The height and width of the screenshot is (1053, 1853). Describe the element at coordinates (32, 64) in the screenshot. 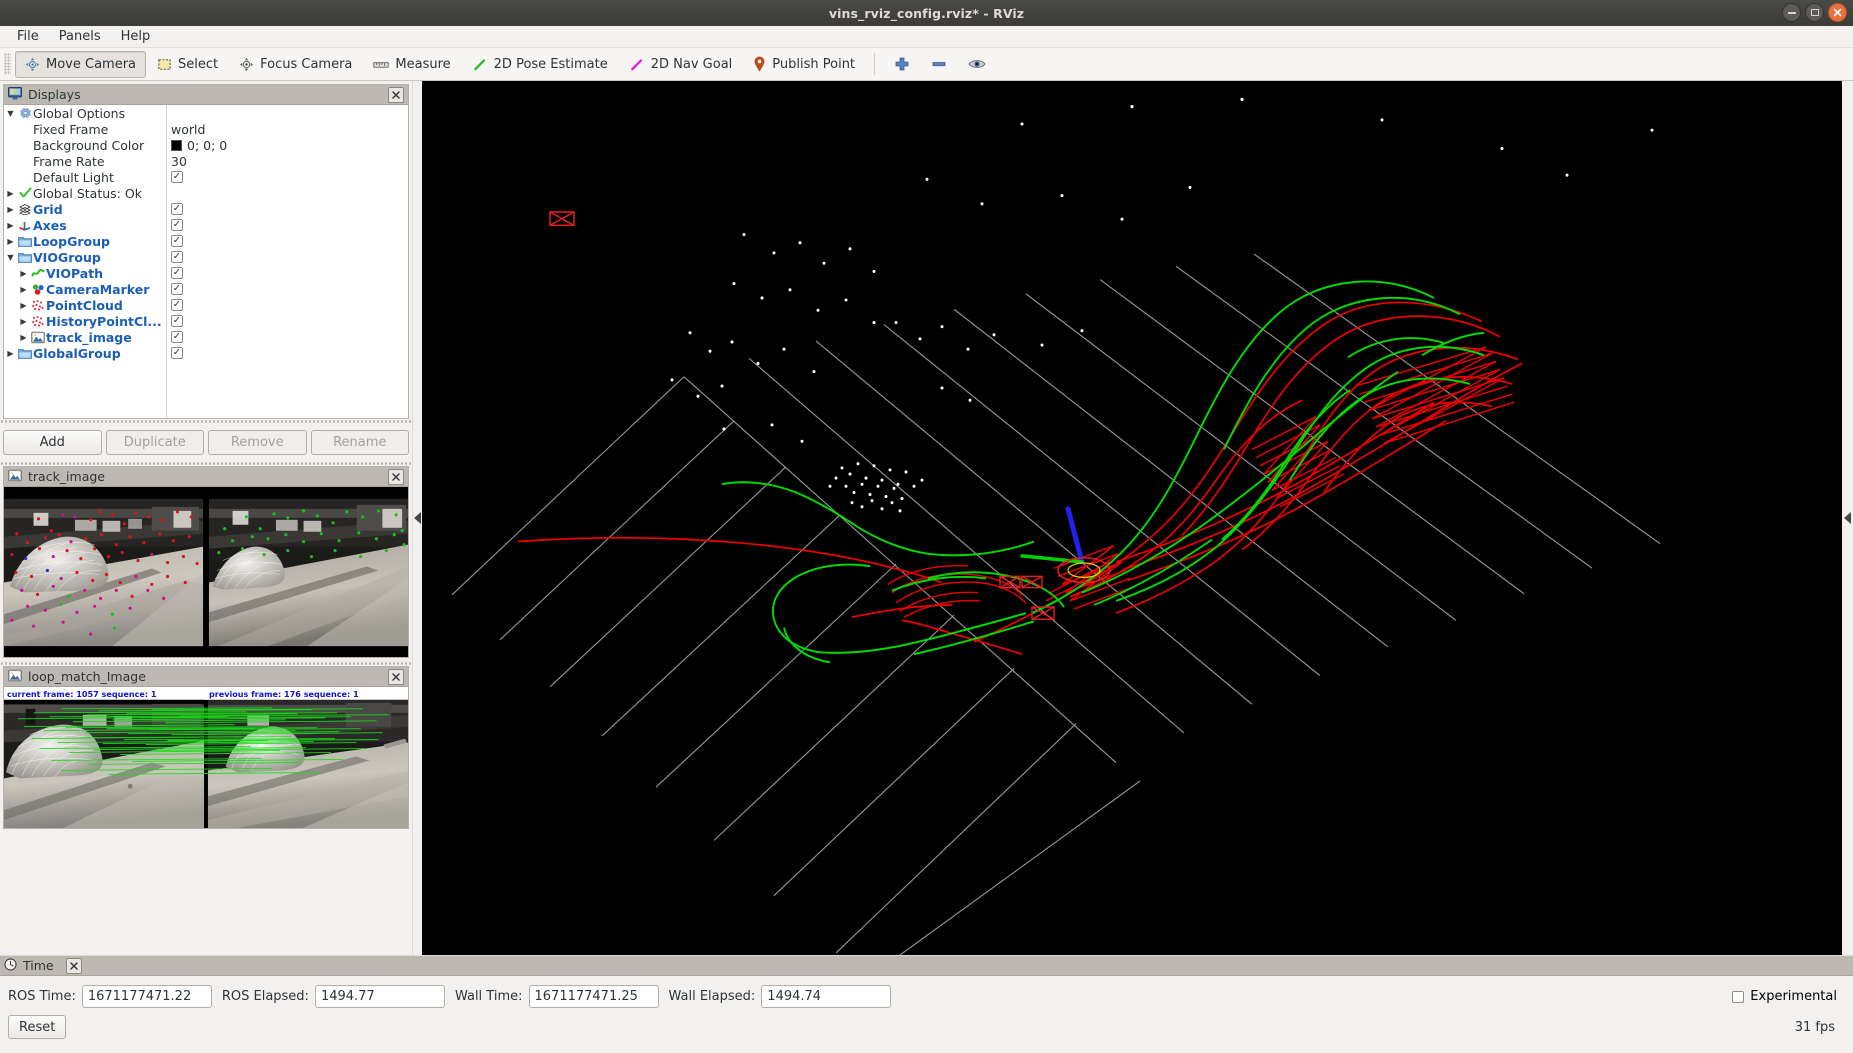

I see `move-camera-icon` at that location.